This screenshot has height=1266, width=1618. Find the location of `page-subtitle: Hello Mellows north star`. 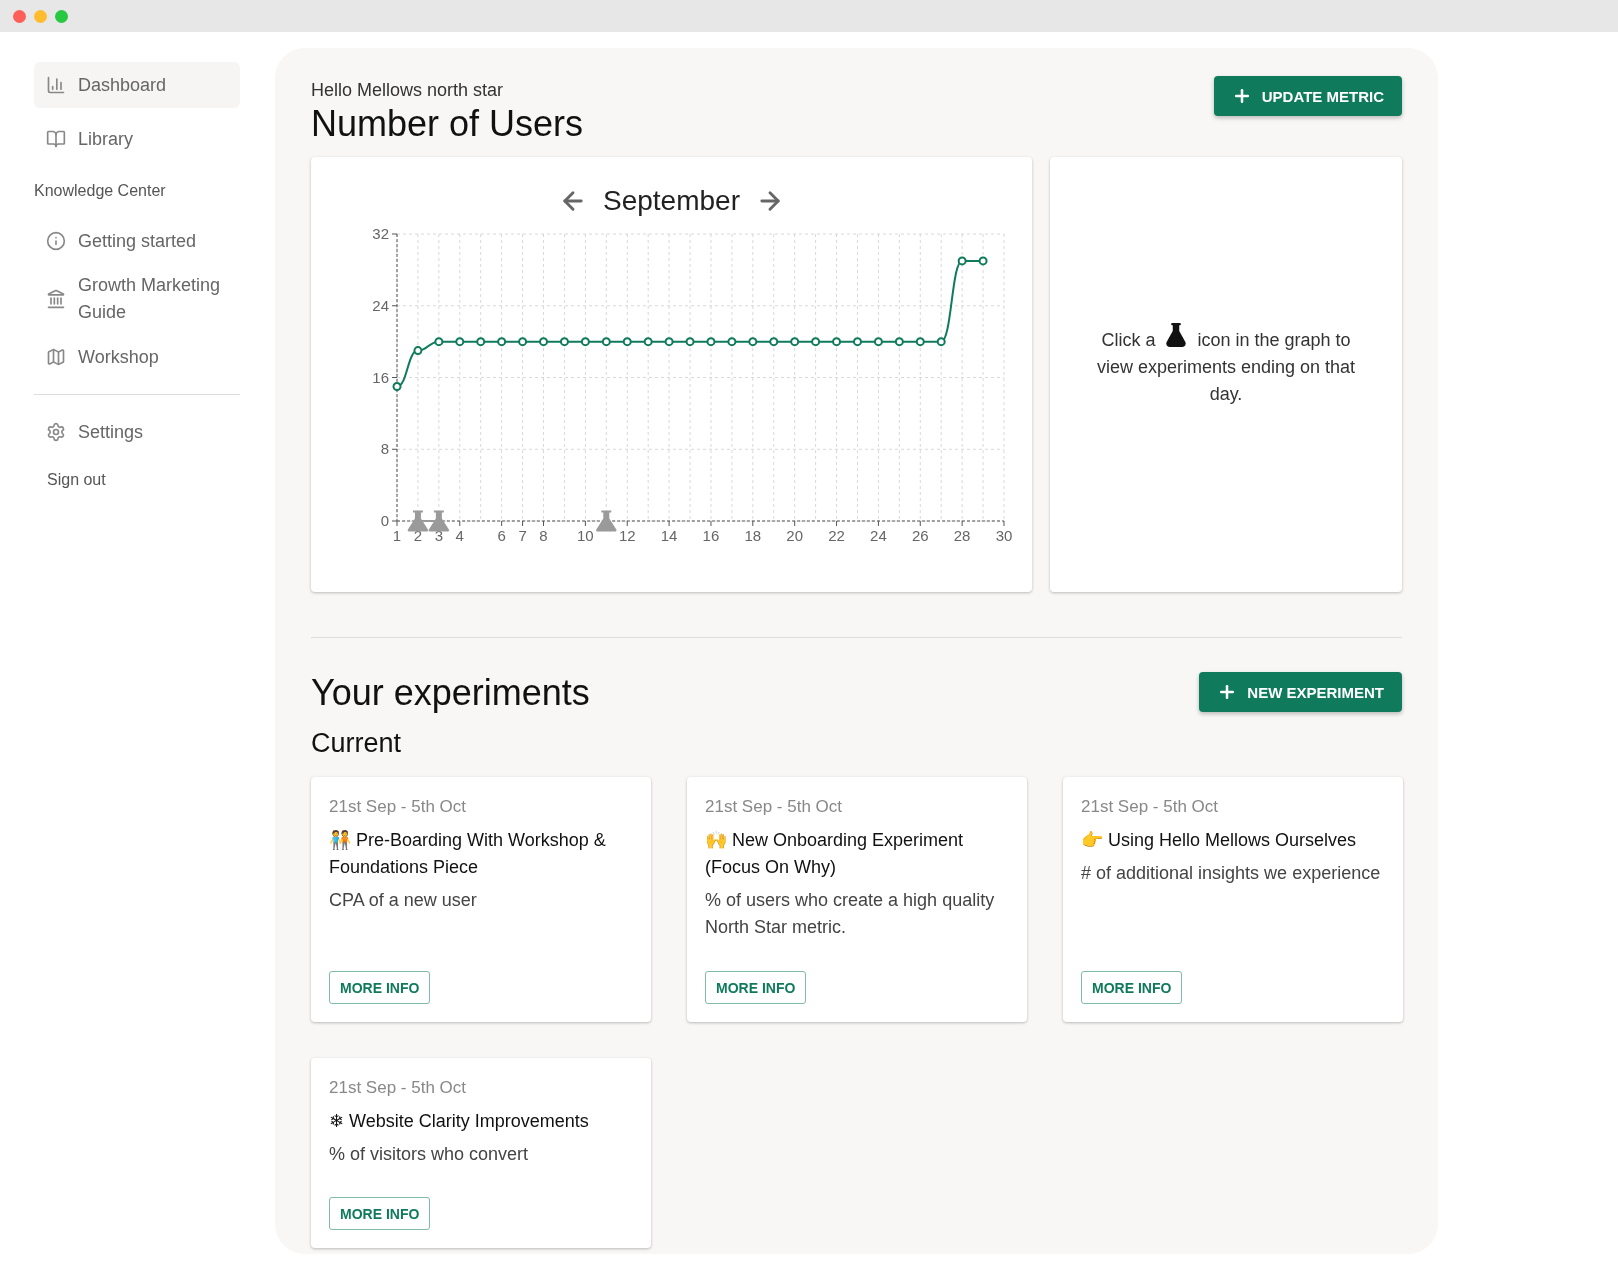

page-subtitle: Hello Mellows north star is located at coordinates (408, 90).